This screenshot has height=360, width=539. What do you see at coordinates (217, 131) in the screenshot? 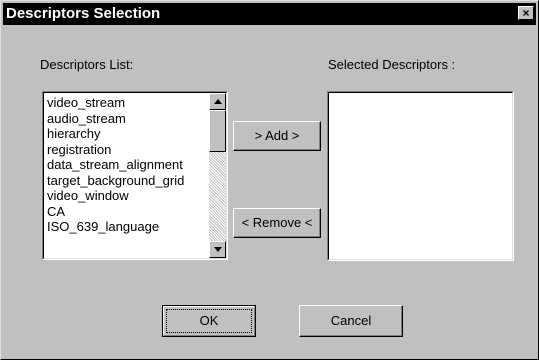
I see `scroll-thumb` at bounding box center [217, 131].